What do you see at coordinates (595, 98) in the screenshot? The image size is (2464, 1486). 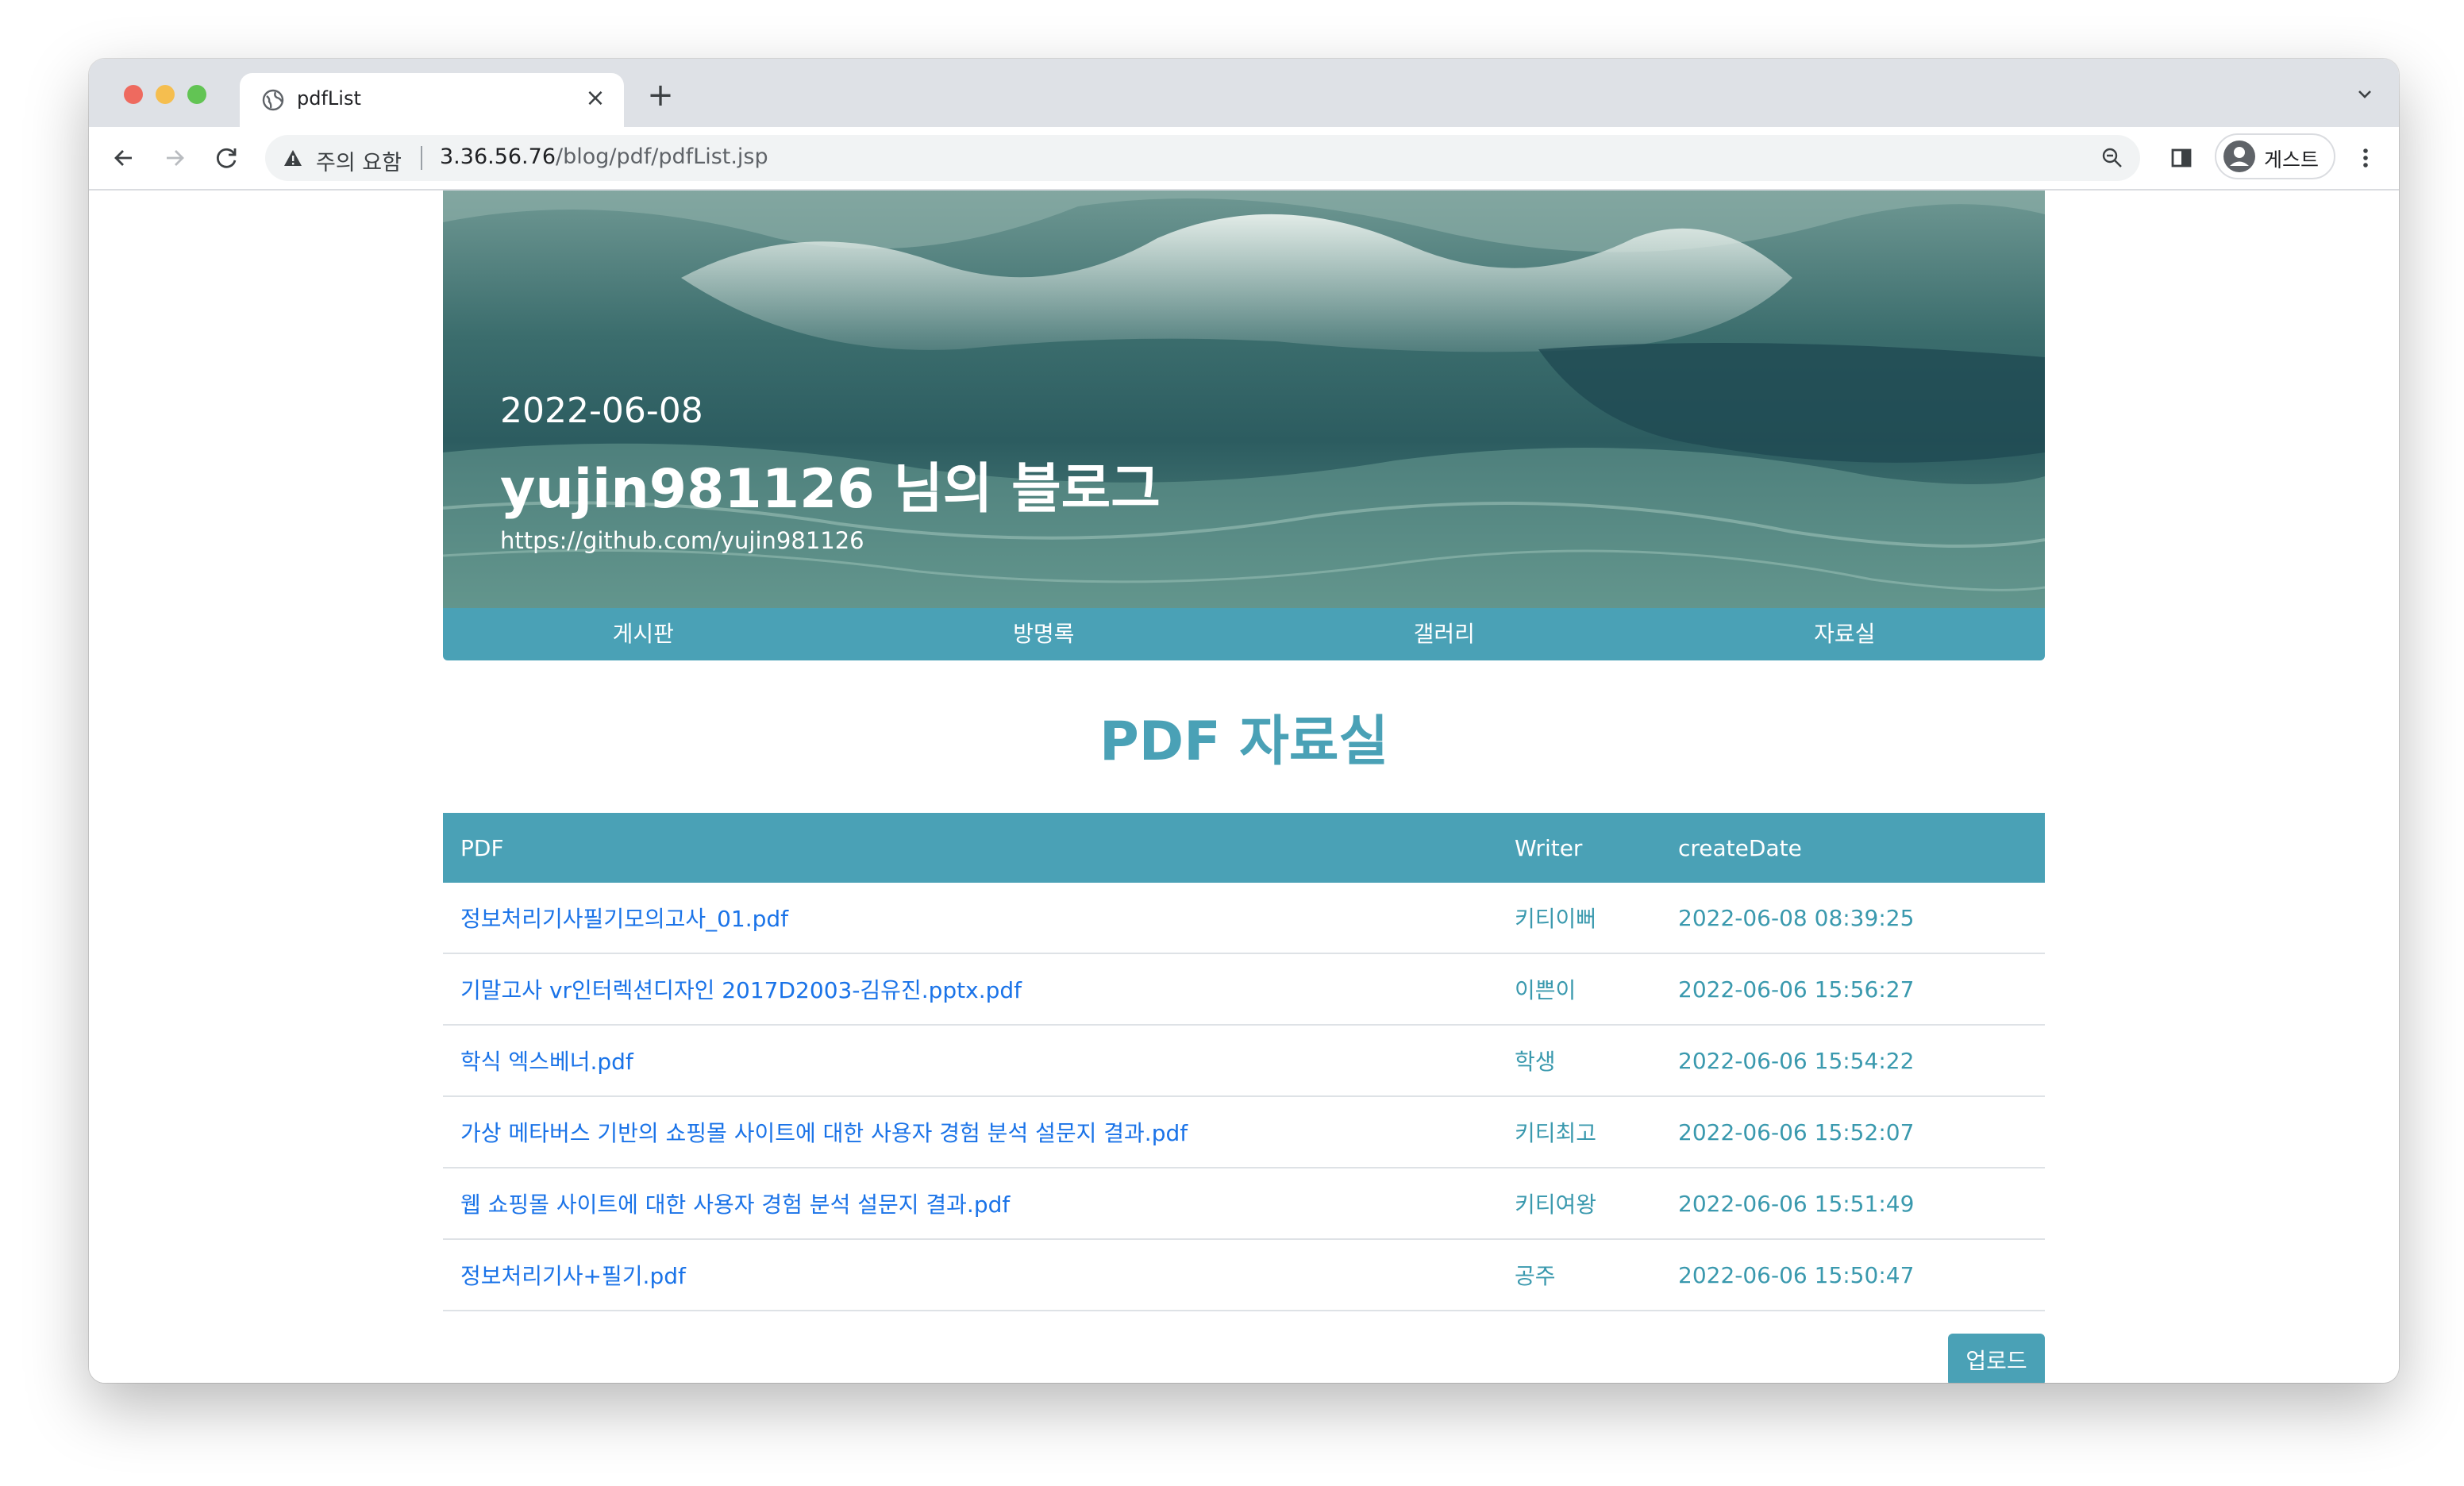 I see `tab-close-icon: ×` at bounding box center [595, 98].